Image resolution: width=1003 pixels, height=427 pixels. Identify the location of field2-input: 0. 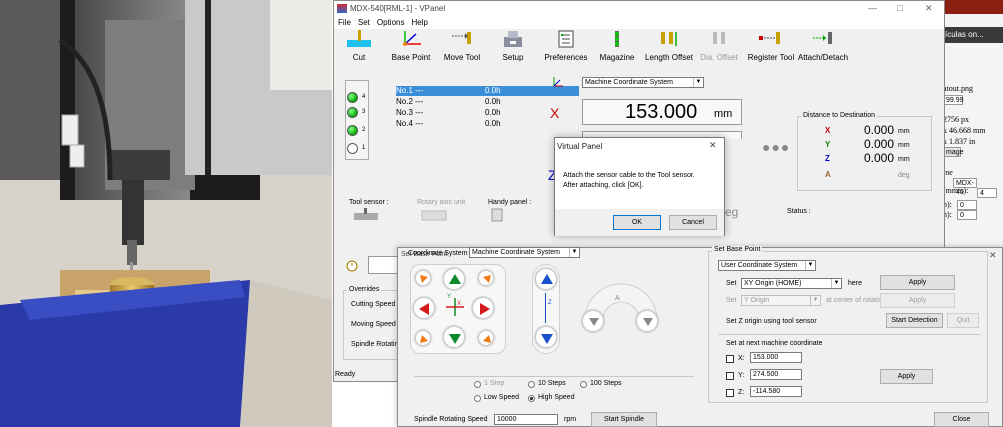
(967, 215).